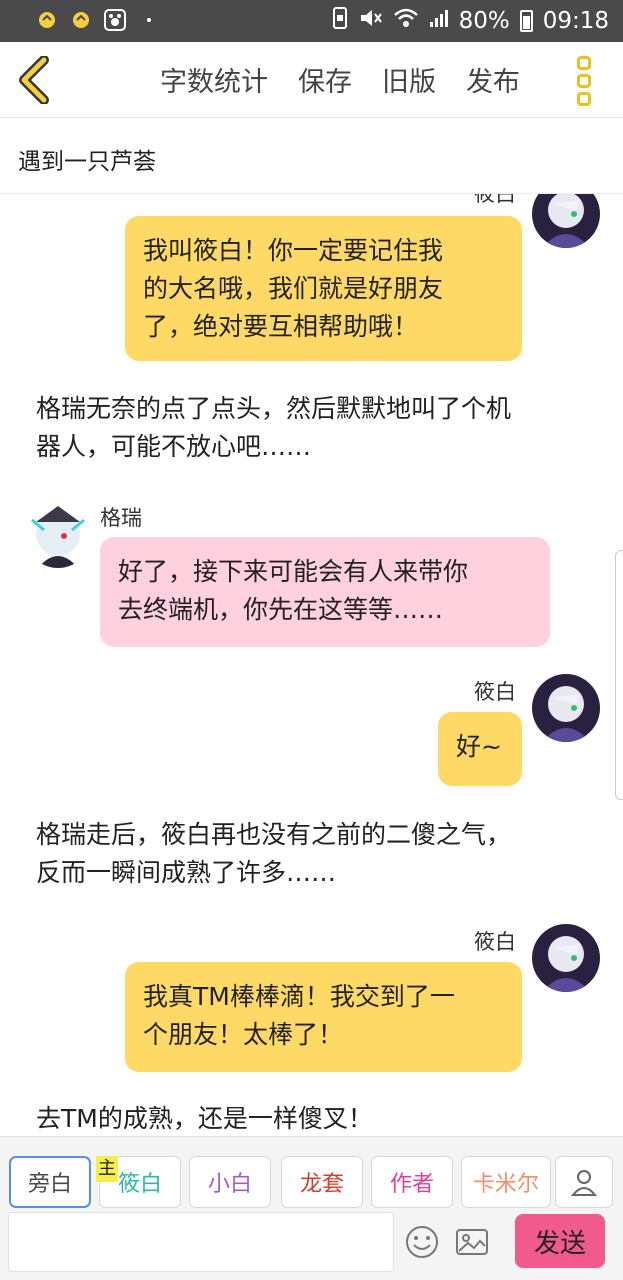 The width and height of the screenshot is (623, 1280). I want to click on role-kamier: 卡米尔, so click(506, 1182).